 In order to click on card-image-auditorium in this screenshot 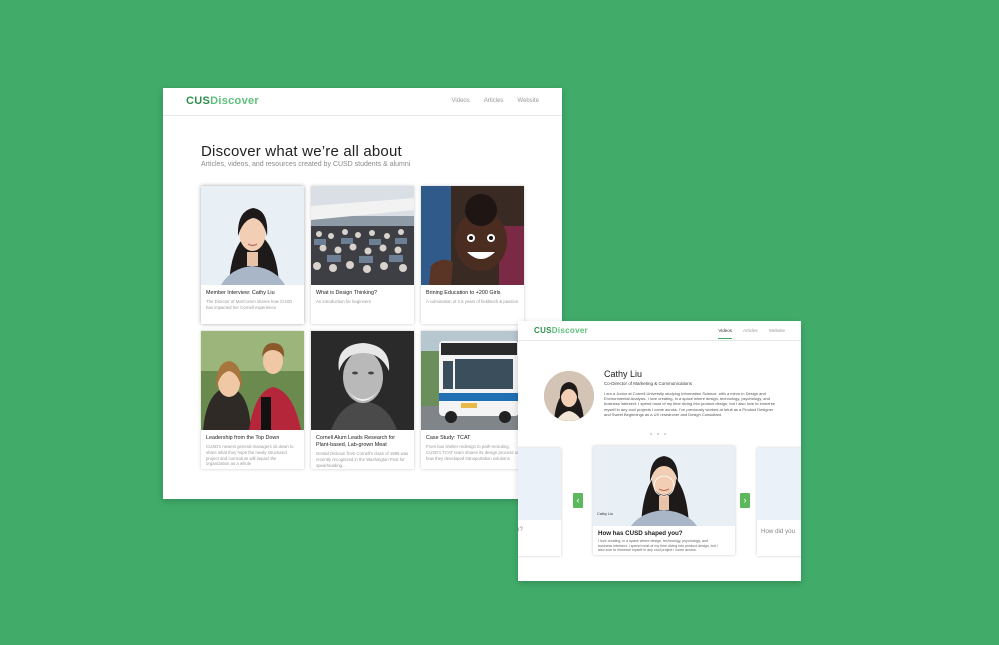, I will do `click(362, 235)`.